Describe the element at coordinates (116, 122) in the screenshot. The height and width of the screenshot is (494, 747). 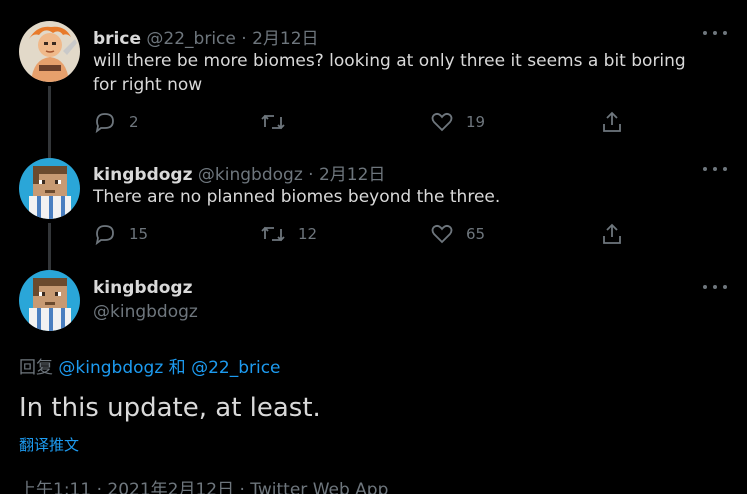
I see `reply-button: 2` at that location.